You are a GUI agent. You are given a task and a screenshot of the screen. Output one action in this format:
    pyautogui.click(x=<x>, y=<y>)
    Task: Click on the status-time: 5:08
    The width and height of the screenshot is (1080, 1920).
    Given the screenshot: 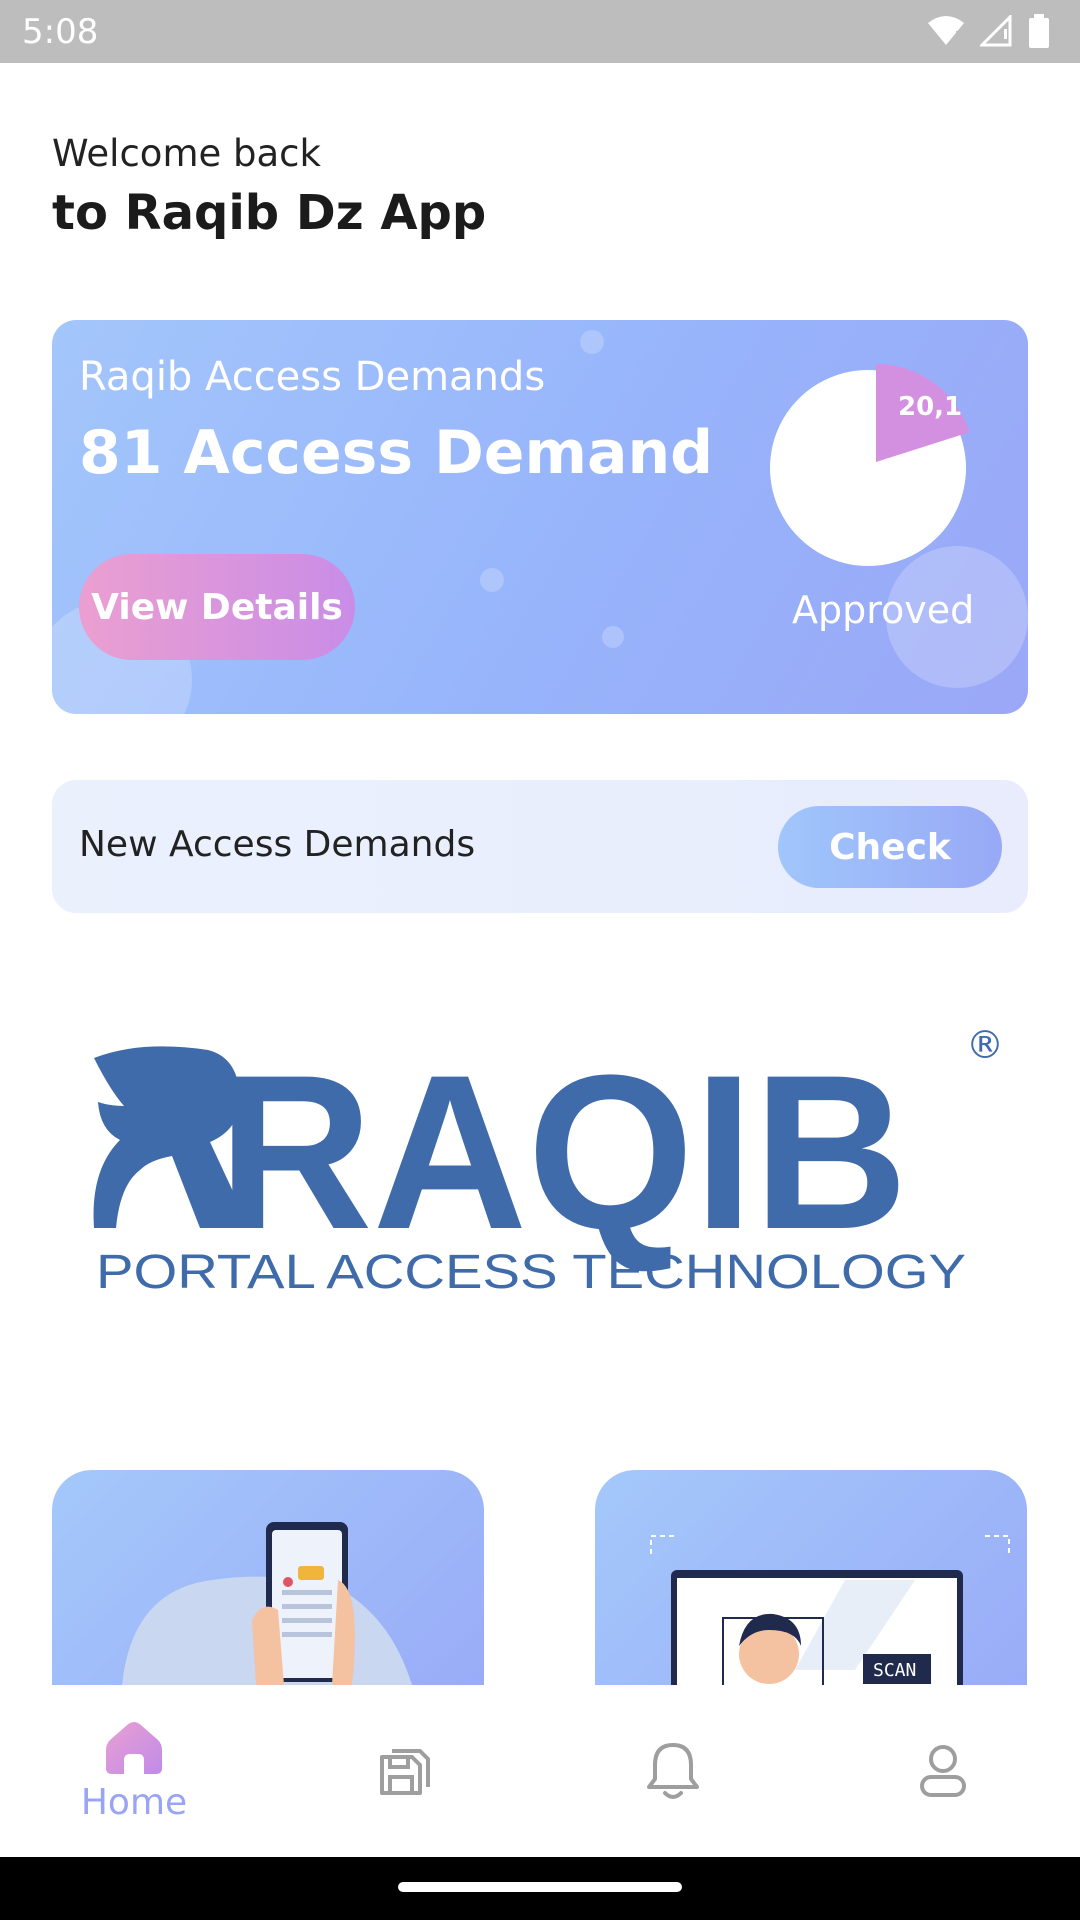 What is the action you would take?
    pyautogui.click(x=60, y=32)
    